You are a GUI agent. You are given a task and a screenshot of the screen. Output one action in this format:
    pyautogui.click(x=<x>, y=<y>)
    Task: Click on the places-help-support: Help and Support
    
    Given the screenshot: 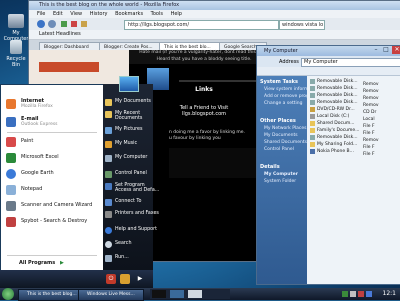 What is the action you would take?
    pyautogui.click(x=131, y=231)
    